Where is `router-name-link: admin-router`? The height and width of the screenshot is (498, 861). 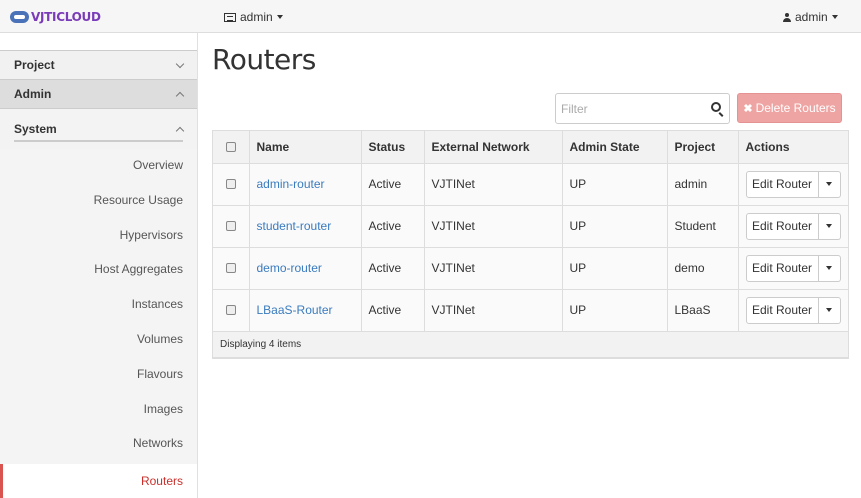 router-name-link: admin-router is located at coordinates (291, 184).